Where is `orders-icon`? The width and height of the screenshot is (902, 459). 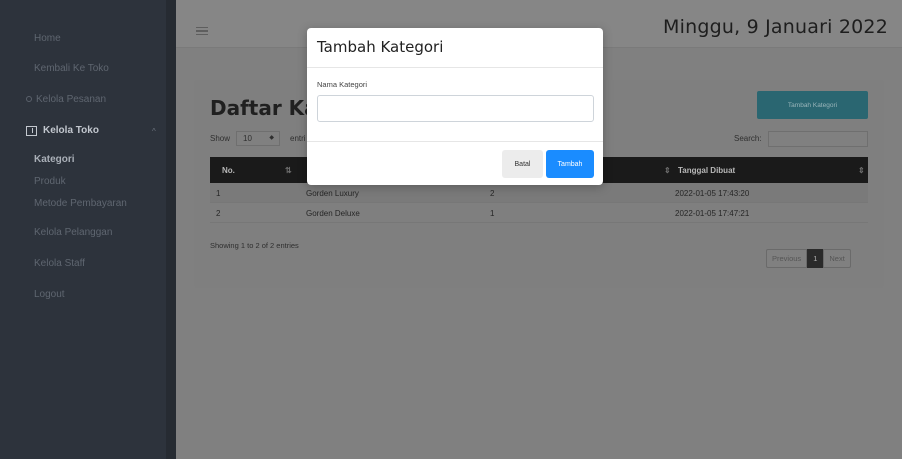 orders-icon is located at coordinates (29, 99).